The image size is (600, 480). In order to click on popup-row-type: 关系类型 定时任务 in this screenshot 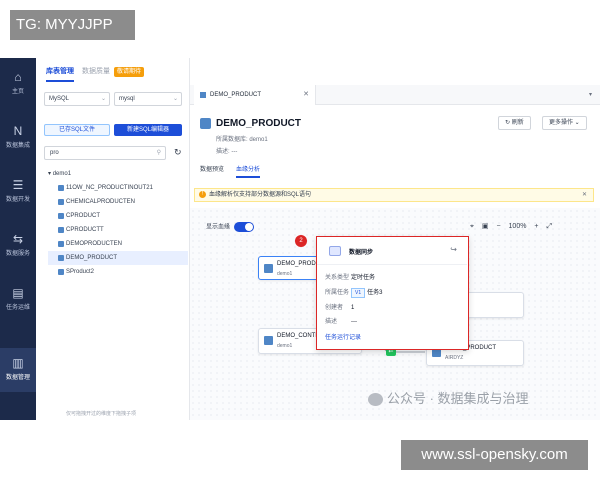, I will do `click(350, 278)`.